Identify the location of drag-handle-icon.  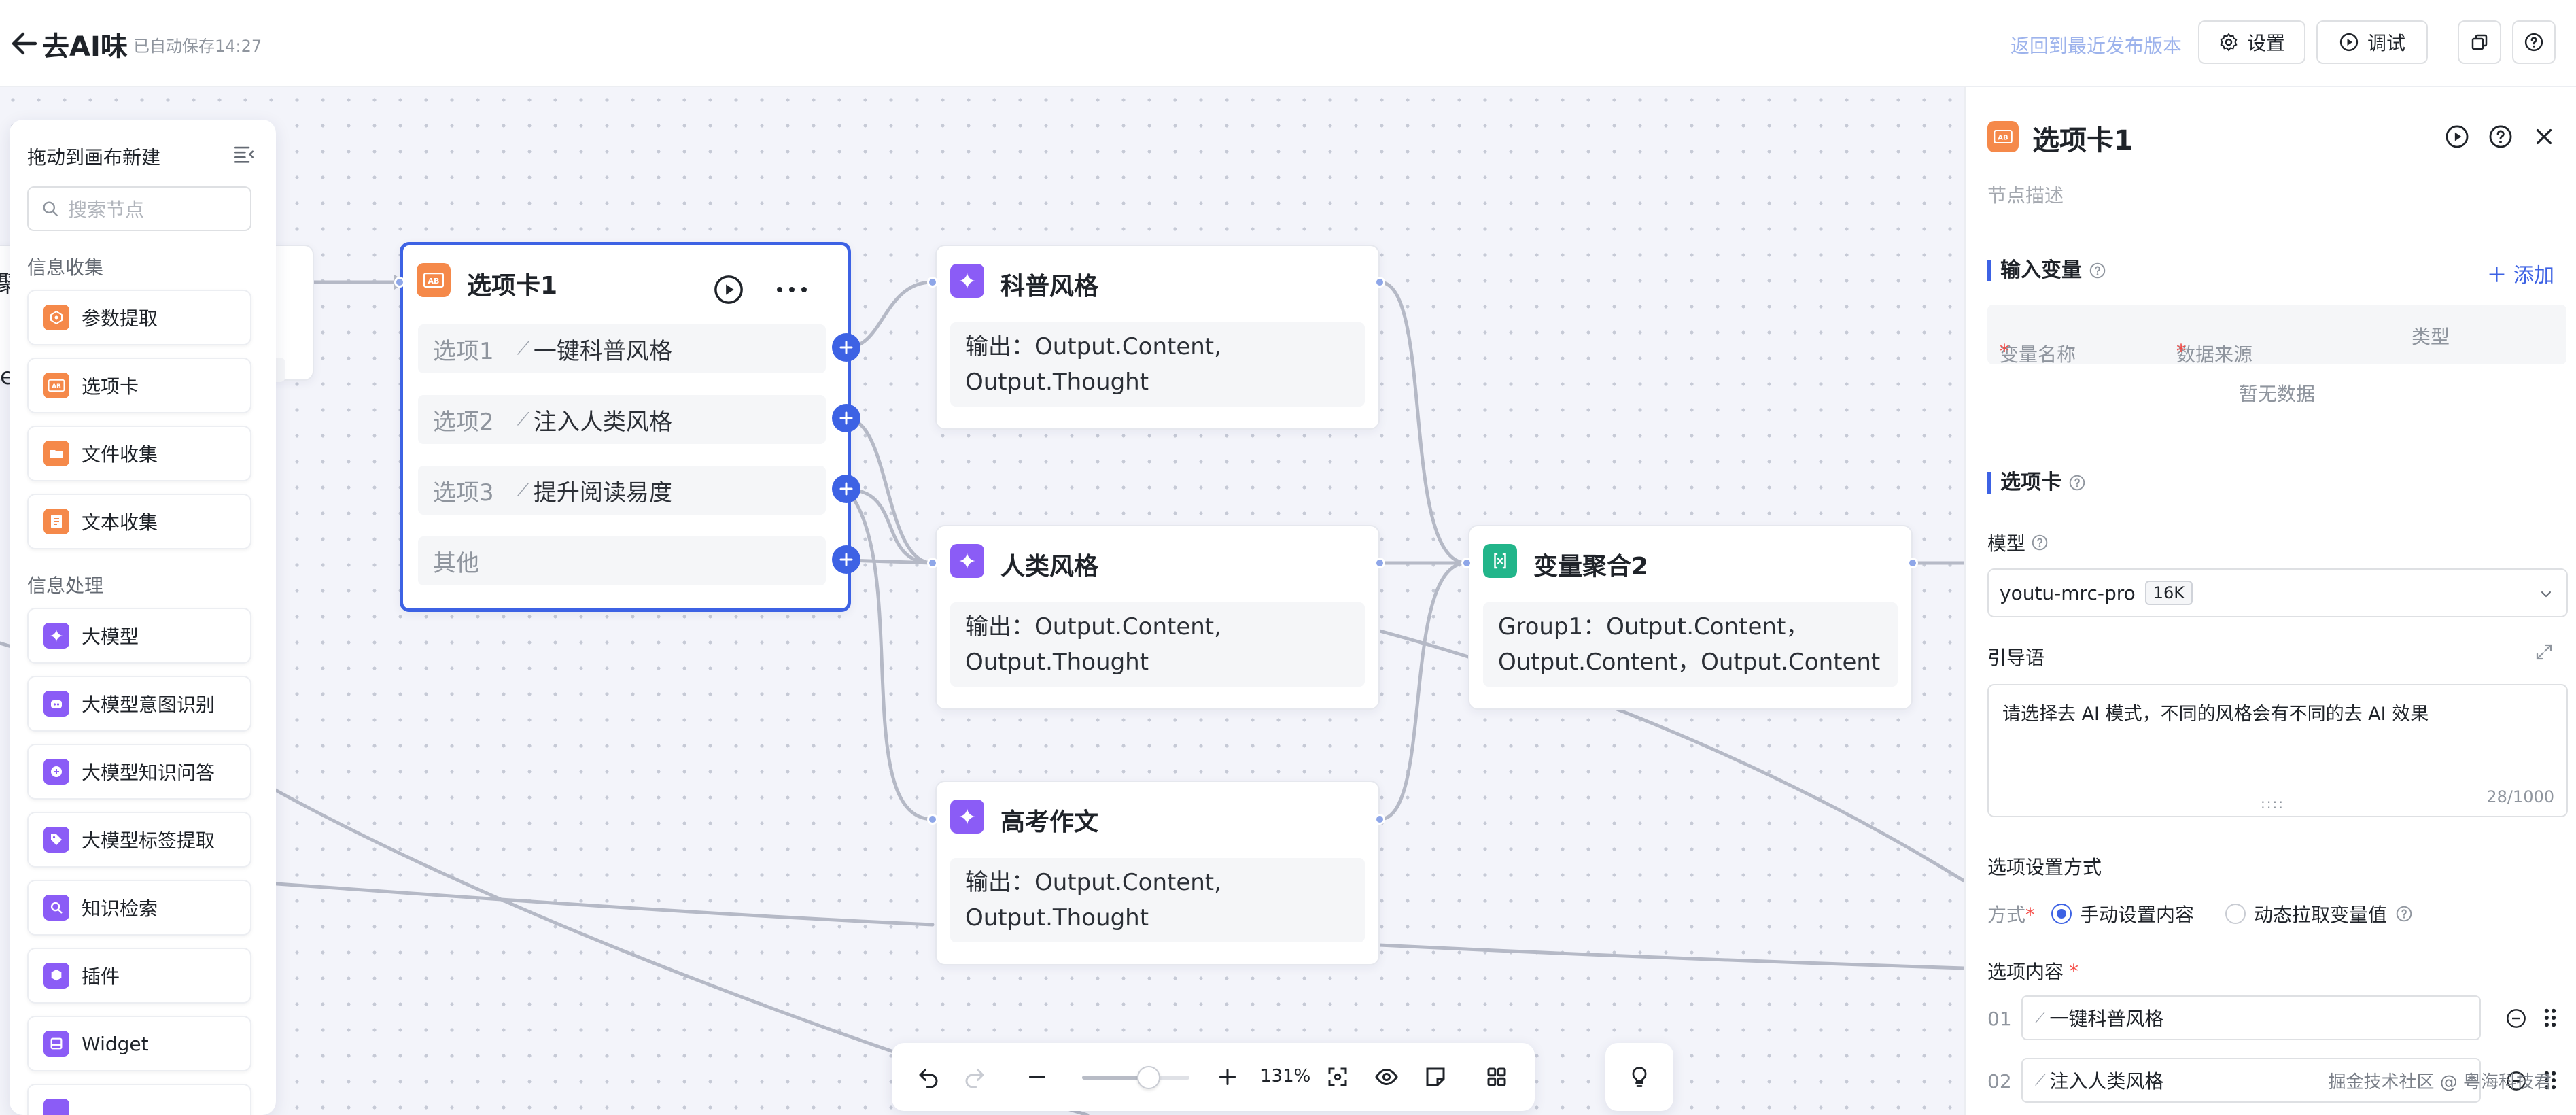
(2550, 1018).